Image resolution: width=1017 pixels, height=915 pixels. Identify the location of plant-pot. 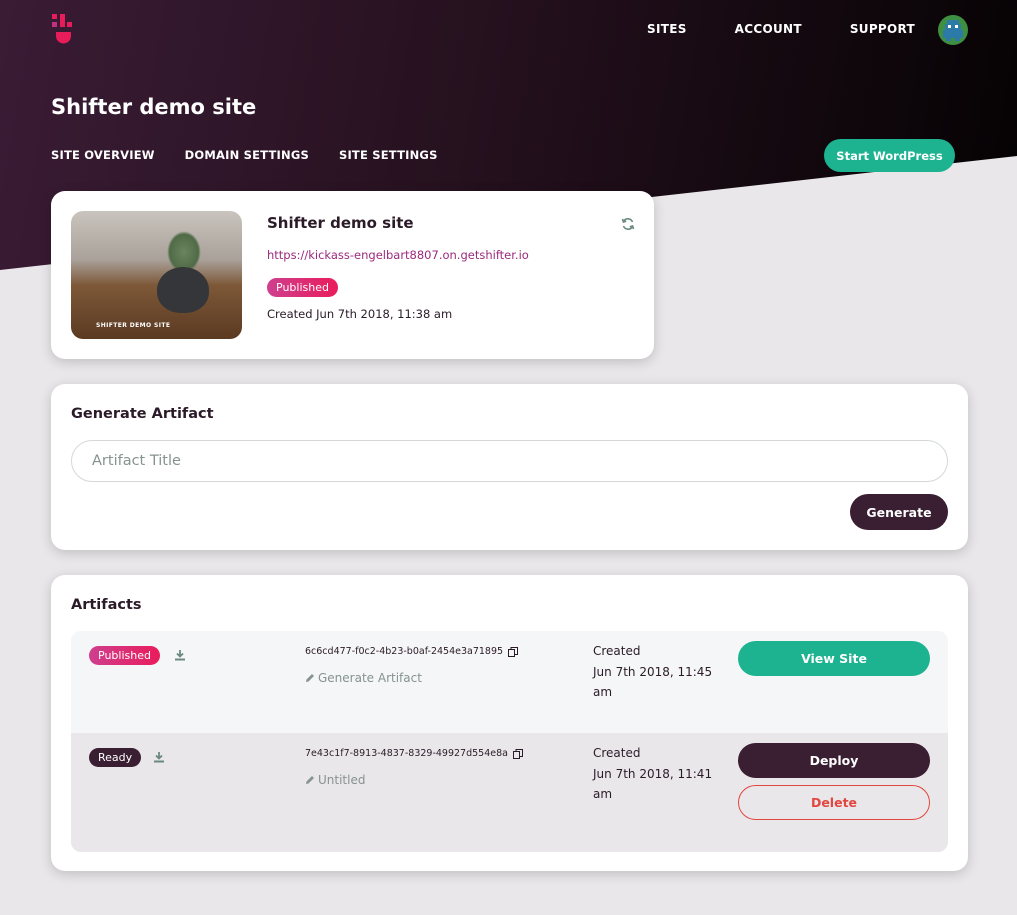
(183, 290).